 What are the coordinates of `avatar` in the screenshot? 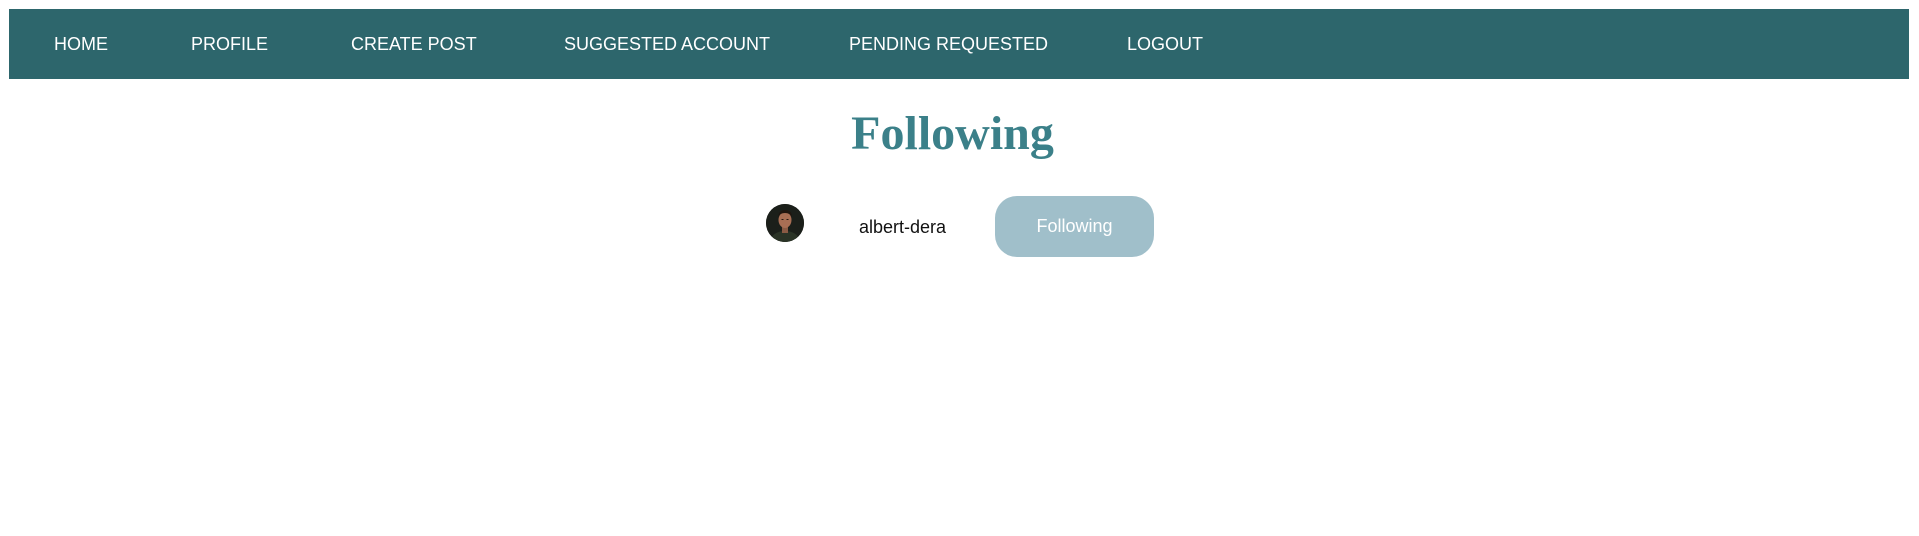 It's located at (785, 223).